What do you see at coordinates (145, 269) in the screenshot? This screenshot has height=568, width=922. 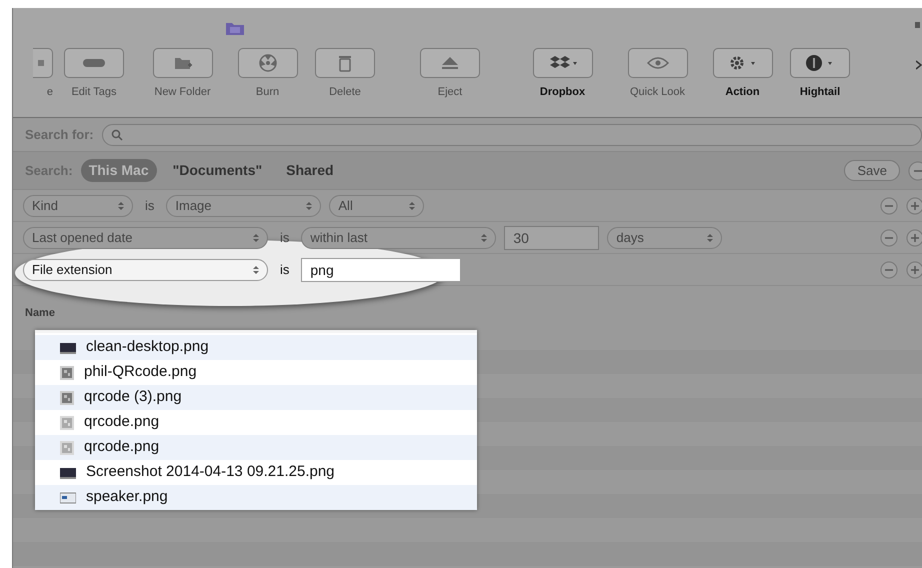 I see `popup-button: File extension` at bounding box center [145, 269].